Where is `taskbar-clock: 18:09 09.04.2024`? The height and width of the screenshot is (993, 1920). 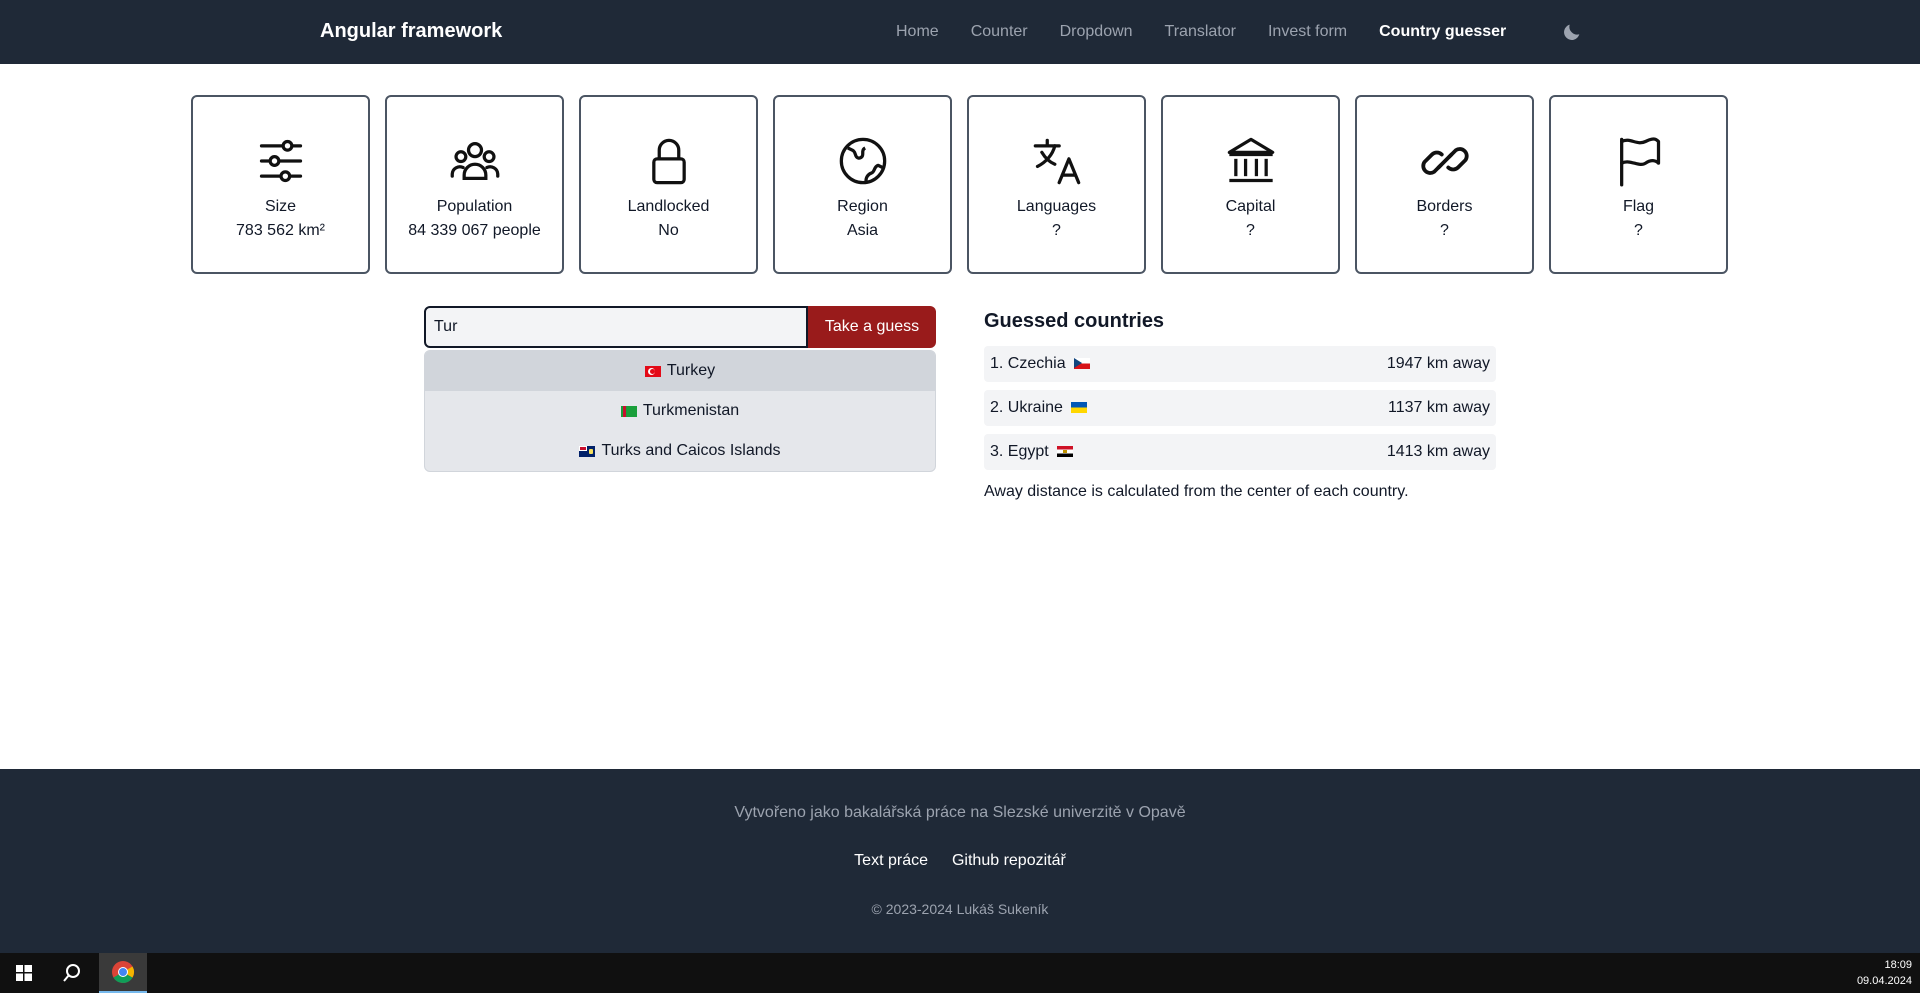
taskbar-clock: 18:09 09.04.2024 is located at coordinates (1884, 973).